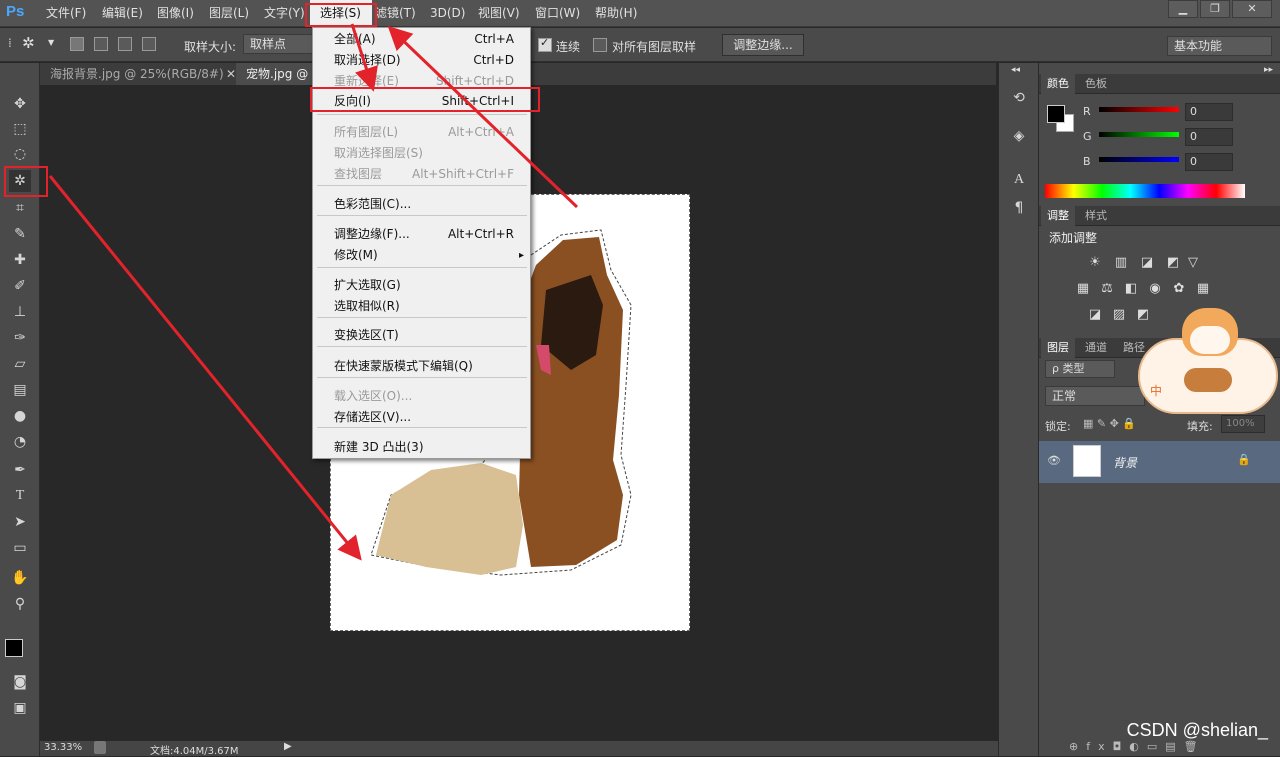 The image size is (1280, 757). What do you see at coordinates (1056, 114) in the screenshot?
I see `fg-color-swatch` at bounding box center [1056, 114].